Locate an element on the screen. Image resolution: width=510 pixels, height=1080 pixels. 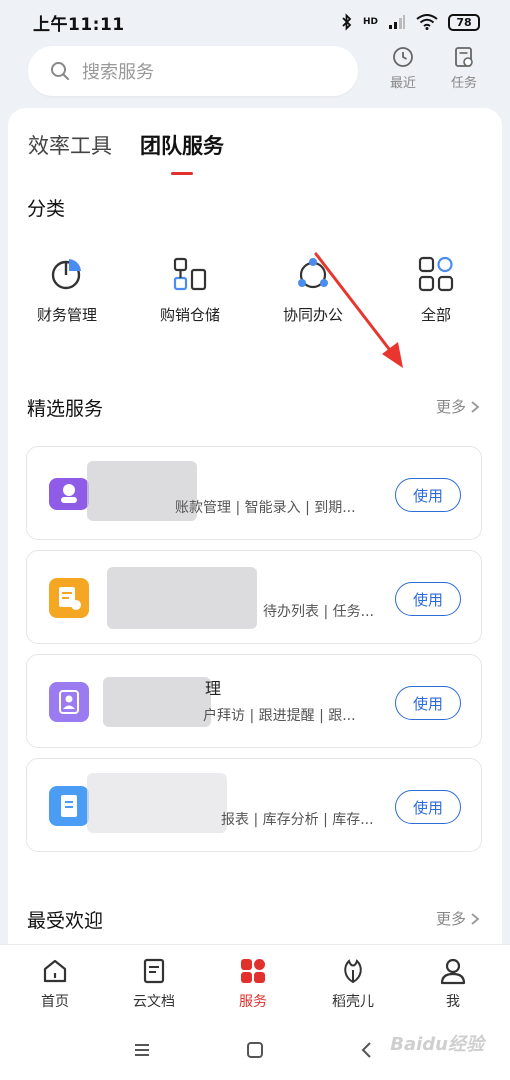
signal-icon is located at coordinates (397, 22).